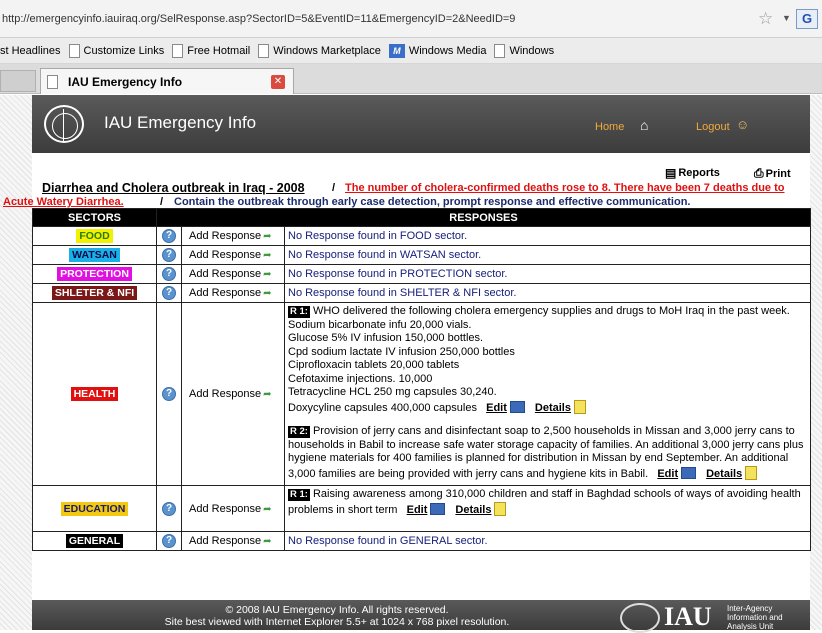  What do you see at coordinates (382, 407) in the screenshot?
I see `response-line: Doxycyline capsules 400,000 capsules` at bounding box center [382, 407].